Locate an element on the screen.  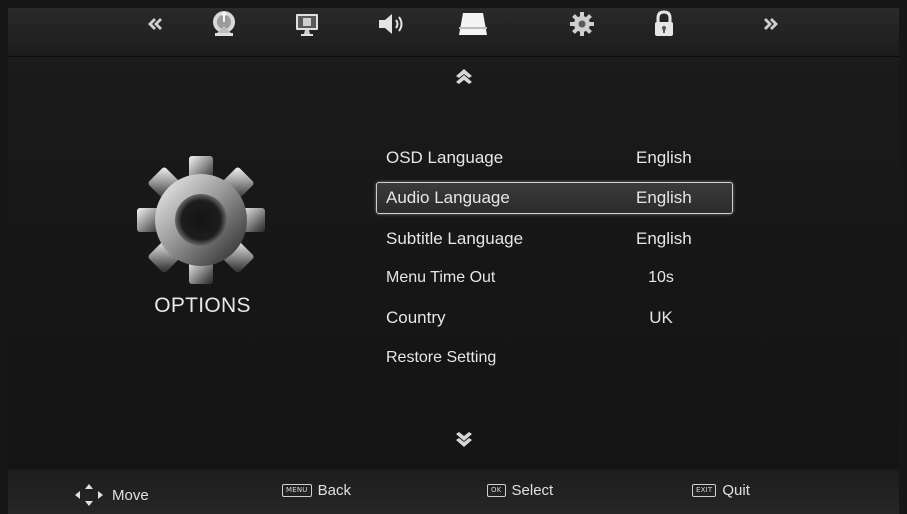
picture-icon is located at coordinates (307, 25).